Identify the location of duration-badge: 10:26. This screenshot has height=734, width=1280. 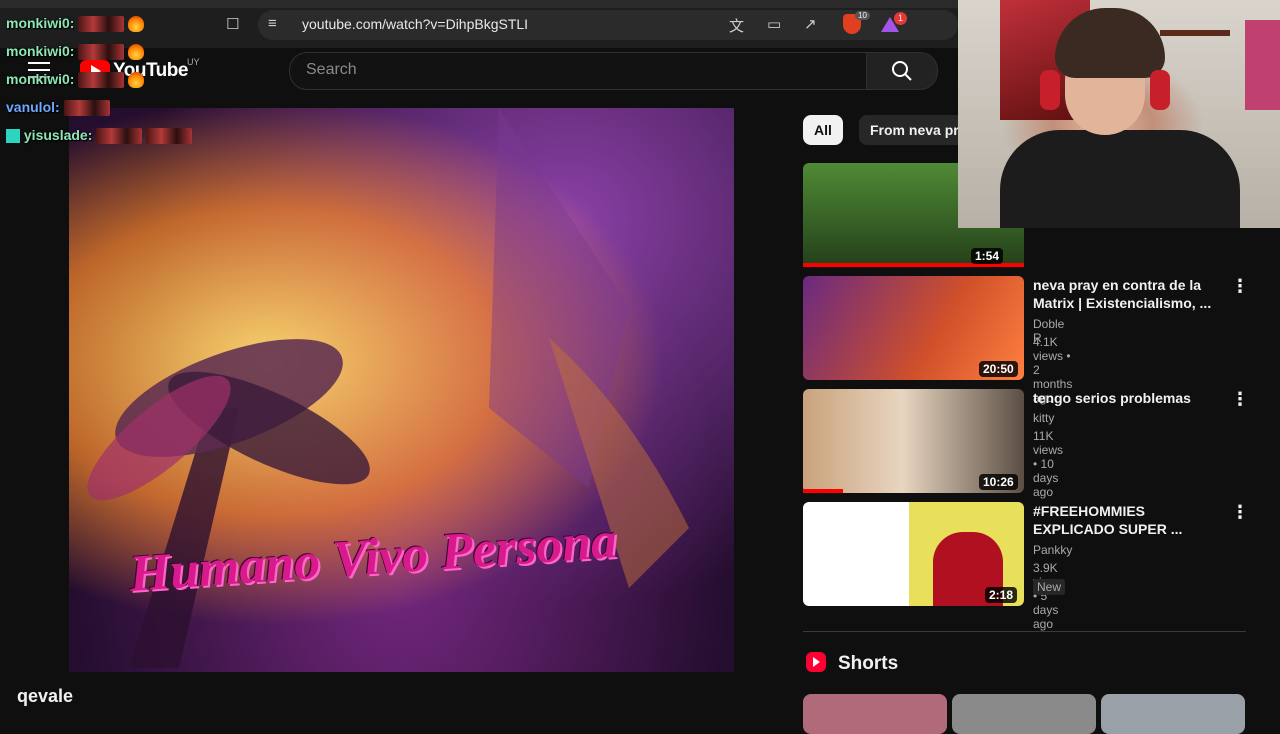
(998, 482).